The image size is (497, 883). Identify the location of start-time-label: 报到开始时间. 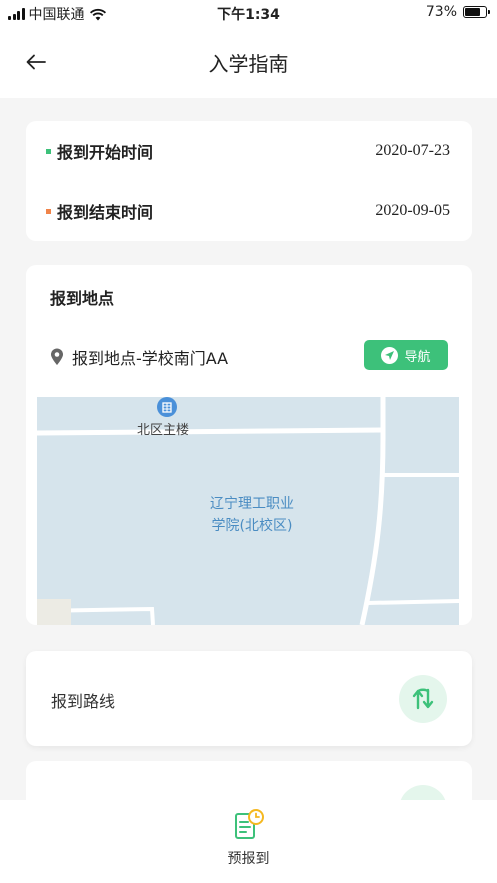
(105, 152).